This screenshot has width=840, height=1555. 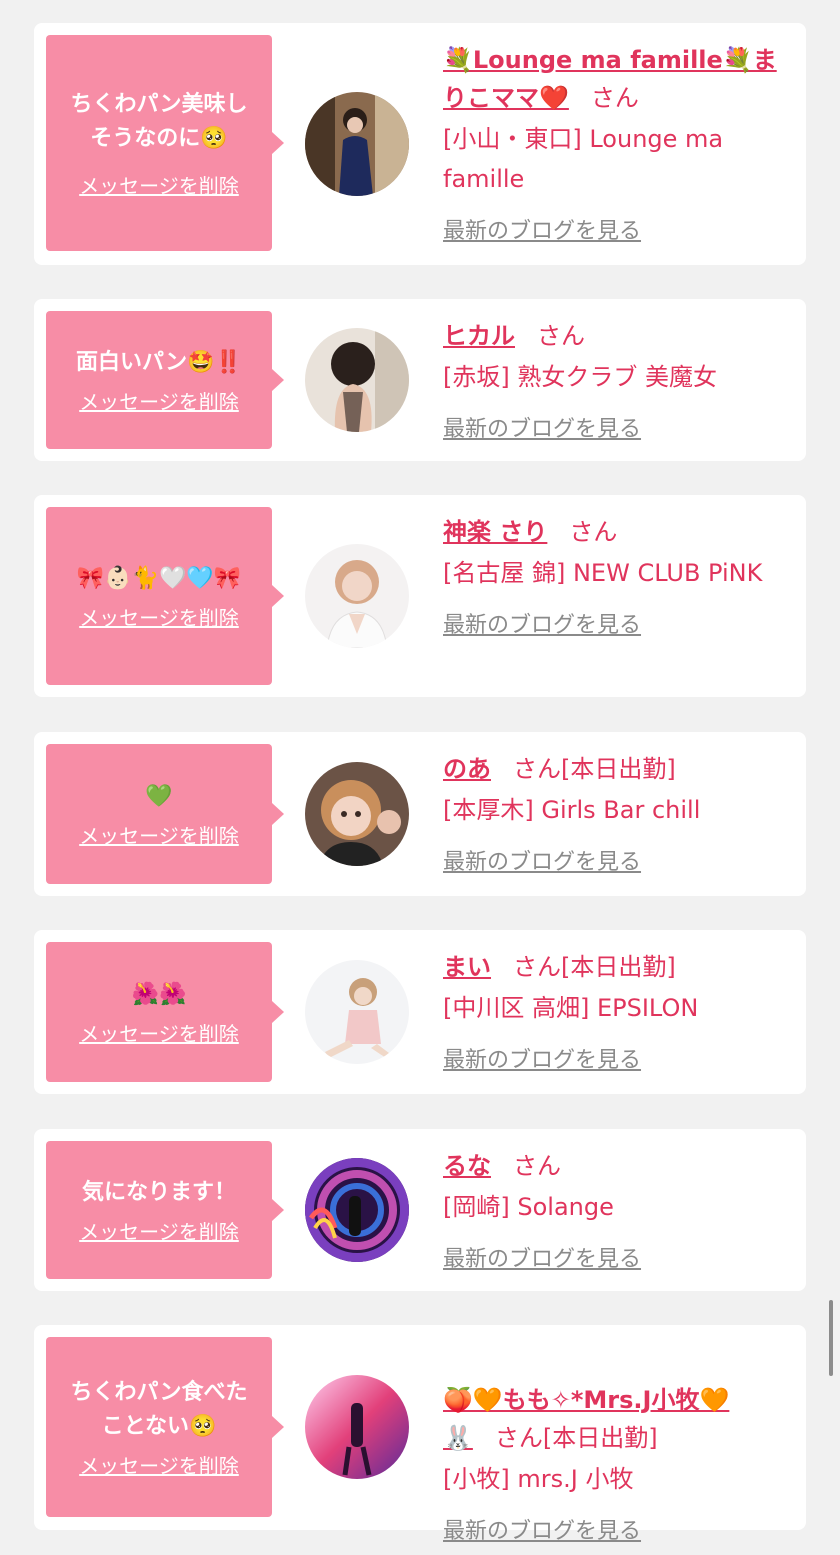 I want to click on woman-portrait-photo-icon, so click(x=357, y=596).